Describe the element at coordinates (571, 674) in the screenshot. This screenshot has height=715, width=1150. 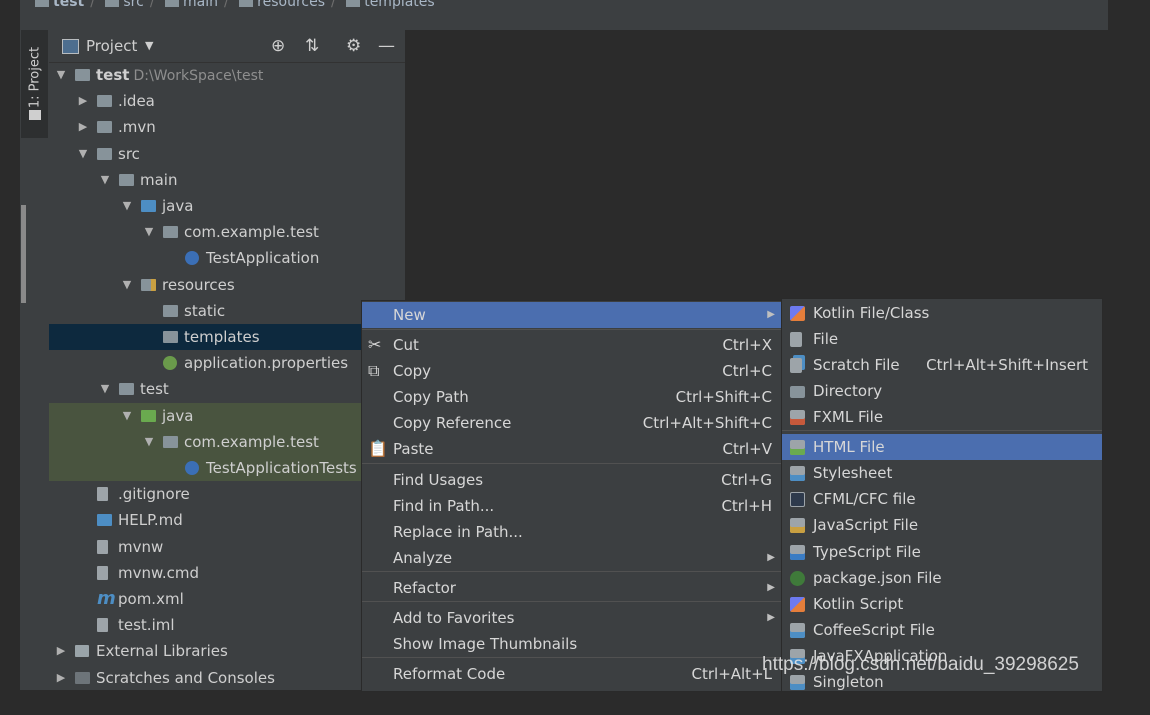
I see `menu-item-reformat-code: Reformat Code Ctrl+Alt+L` at that location.